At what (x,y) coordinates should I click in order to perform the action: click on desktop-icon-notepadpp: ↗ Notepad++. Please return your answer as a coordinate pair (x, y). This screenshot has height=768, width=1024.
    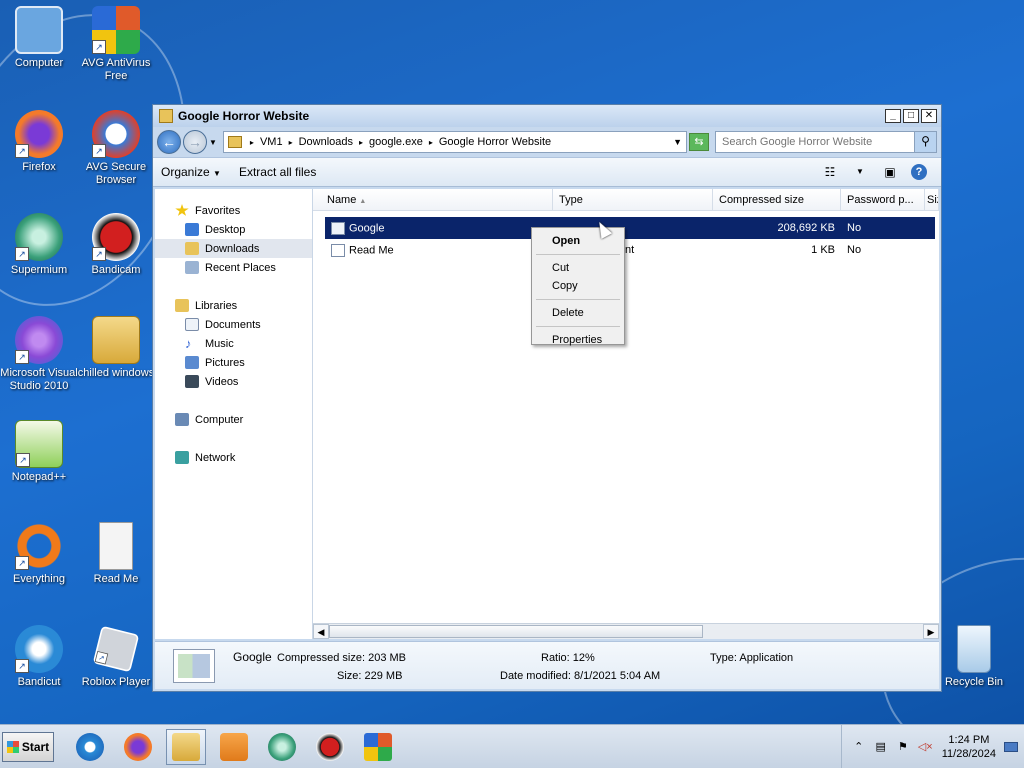
    Looking at the image, I should click on (39, 452).